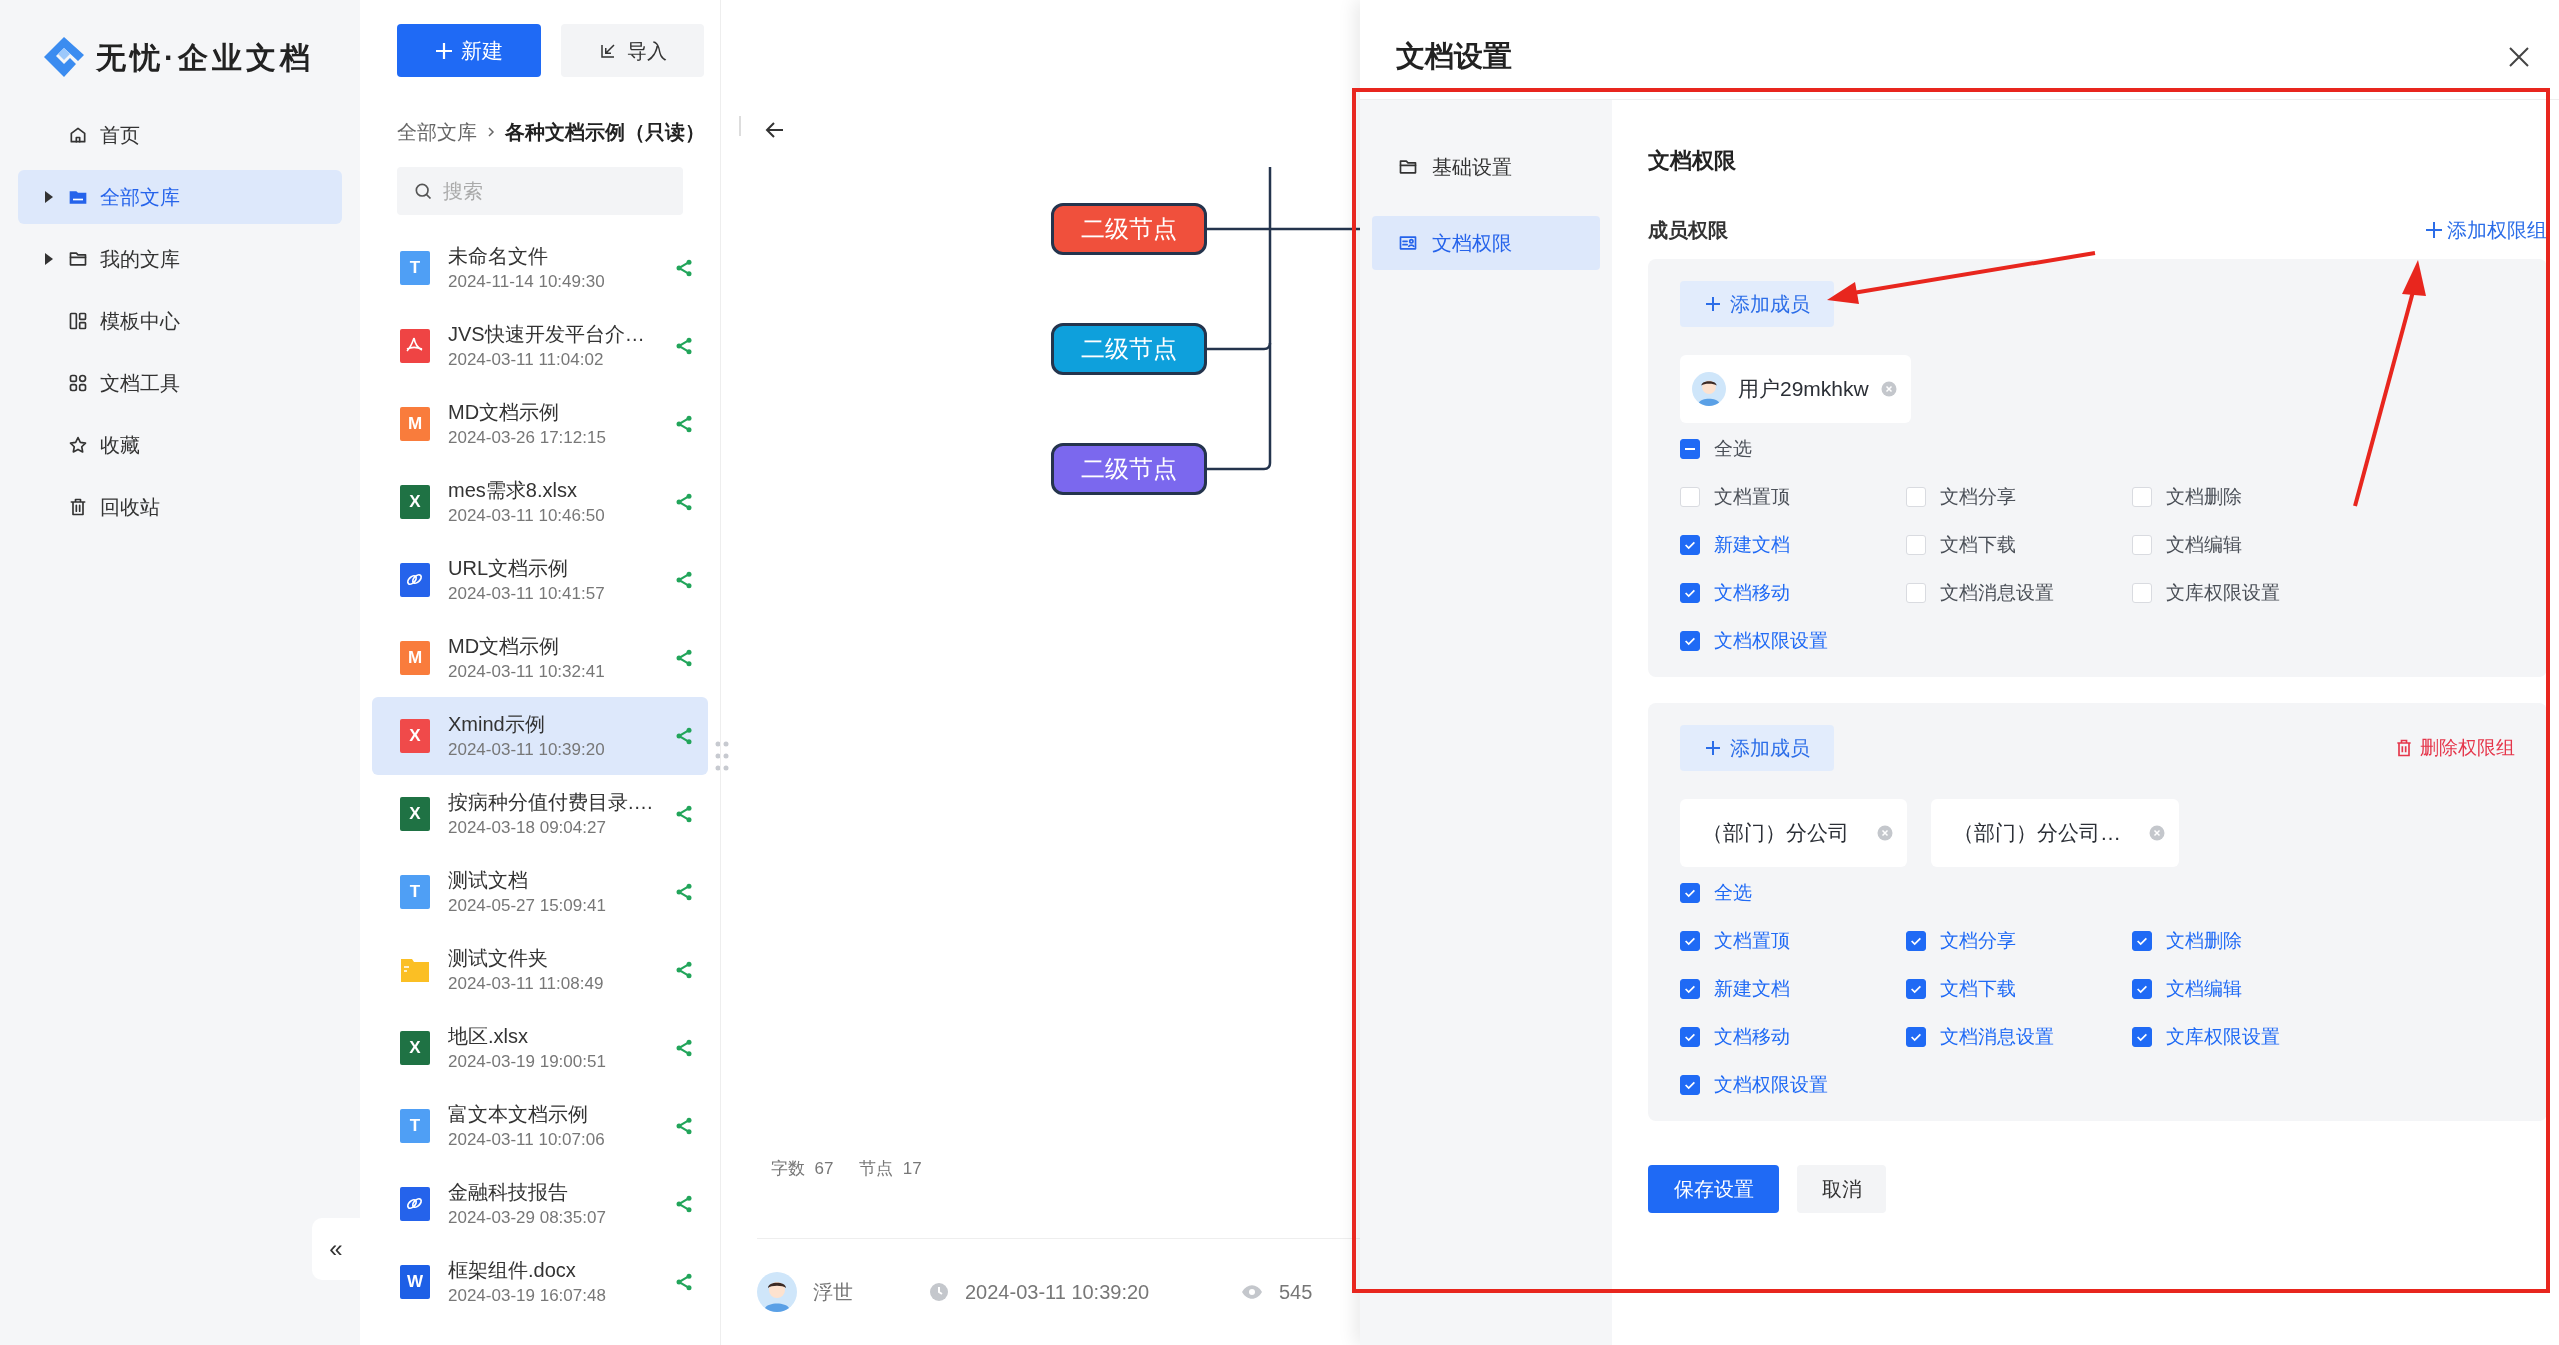  I want to click on file-item: X 按病种分值付费目录.… 2024-03-18 09:04:27, so click(540, 814).